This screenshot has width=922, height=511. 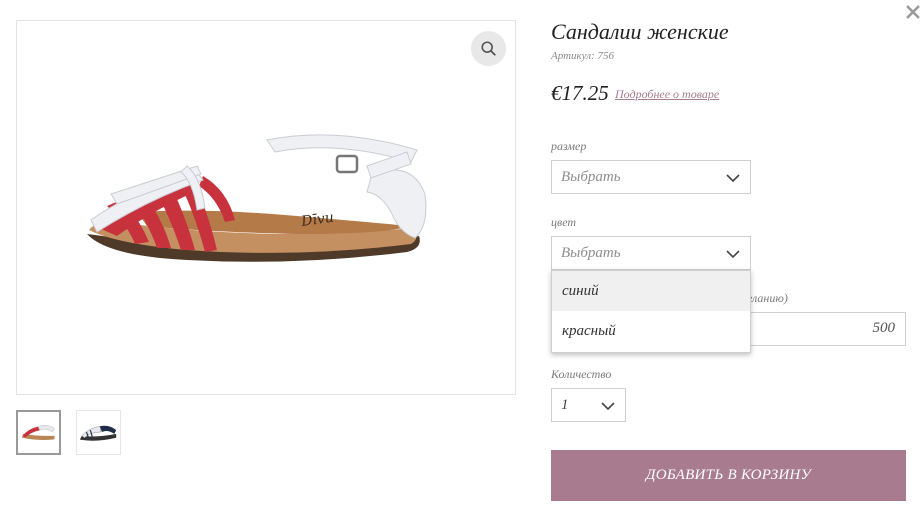 I want to click on product-title: Сандалии женские, so click(x=640, y=31).